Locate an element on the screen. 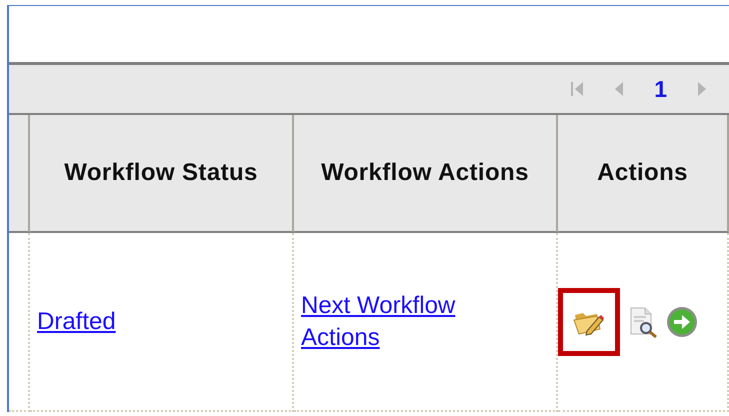 The image size is (729, 416). workflow-actions-link: Next Workflow Actions is located at coordinates (401, 322).